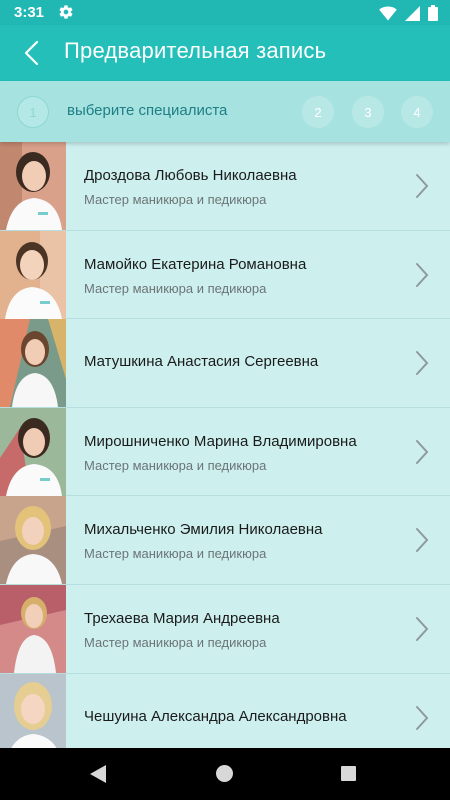  I want to click on specialist-name: Трехаева Мария Андреевна, so click(182, 618).